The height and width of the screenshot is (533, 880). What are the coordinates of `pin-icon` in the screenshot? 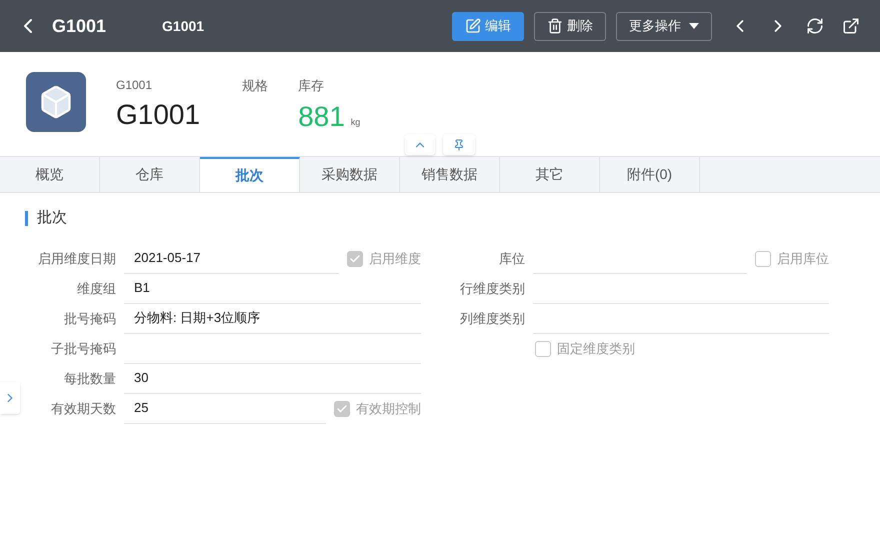 It's located at (459, 144).